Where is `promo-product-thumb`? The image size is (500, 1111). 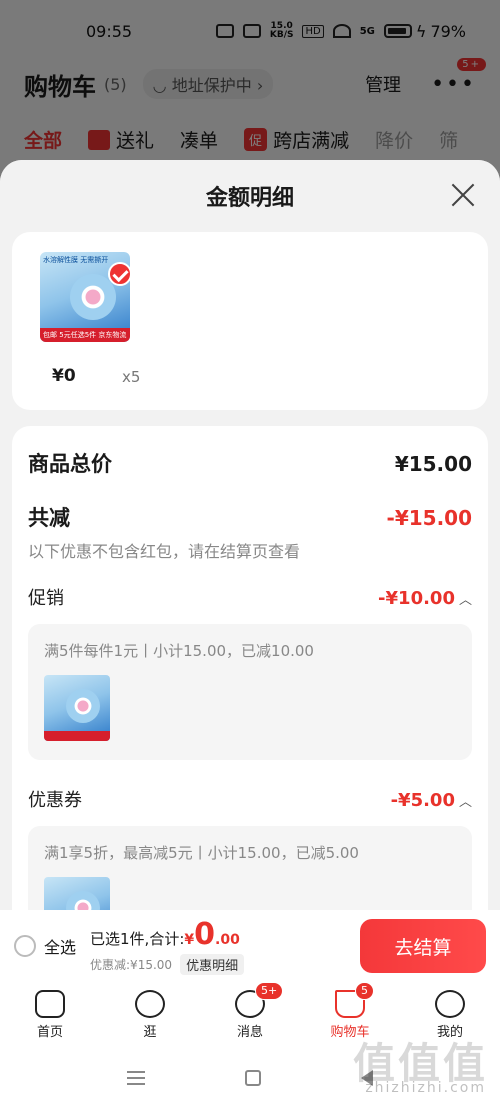
promo-product-thumb is located at coordinates (77, 708).